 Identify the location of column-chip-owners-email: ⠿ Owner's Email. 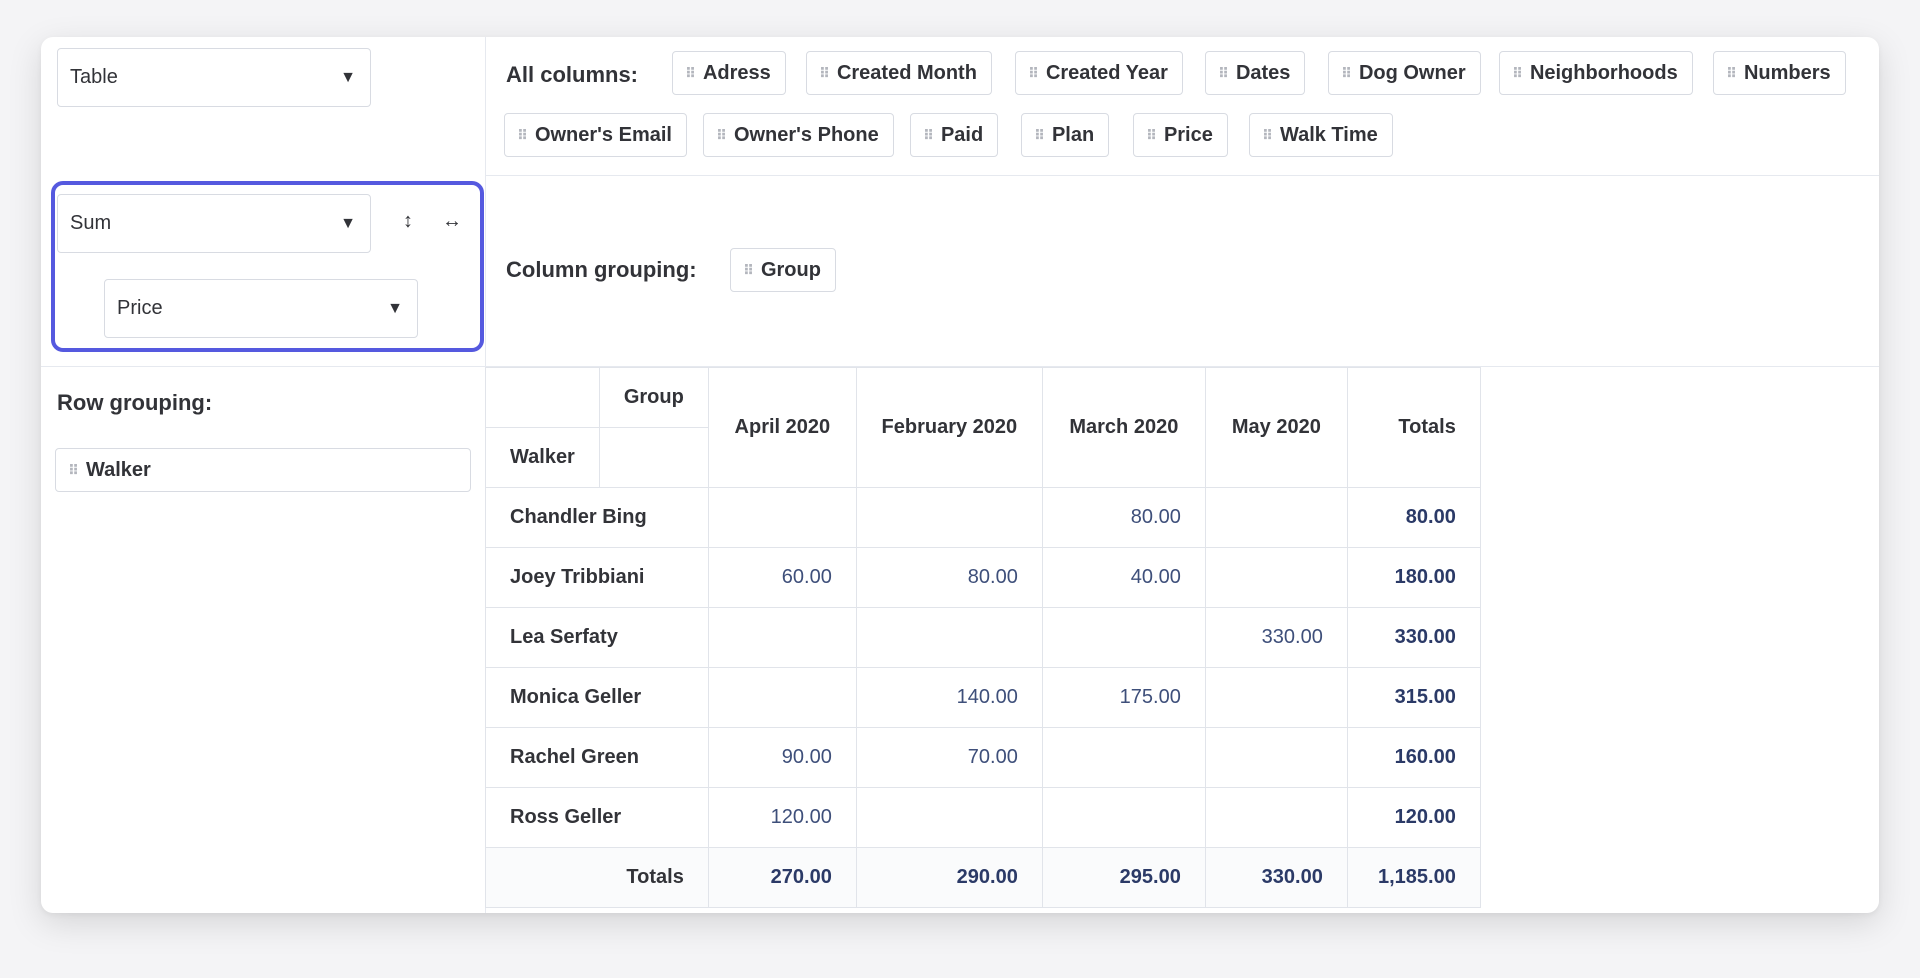
(595, 135).